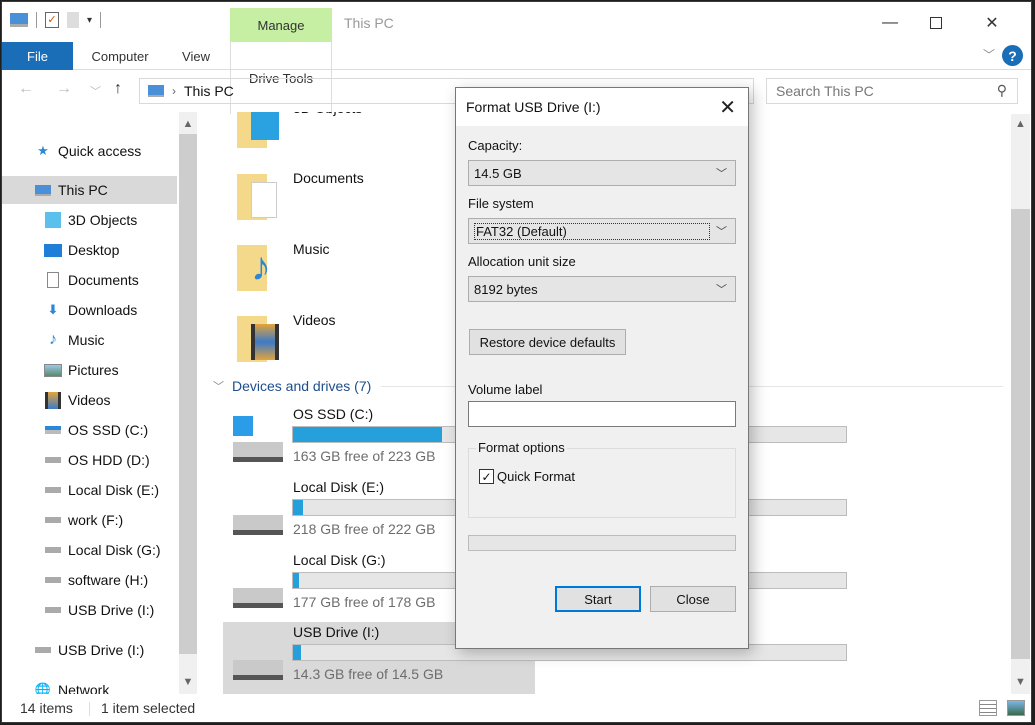 This screenshot has width=1035, height=725. What do you see at coordinates (533, 107) in the screenshot?
I see `dialog-title: Format USB Drive (I:)` at bounding box center [533, 107].